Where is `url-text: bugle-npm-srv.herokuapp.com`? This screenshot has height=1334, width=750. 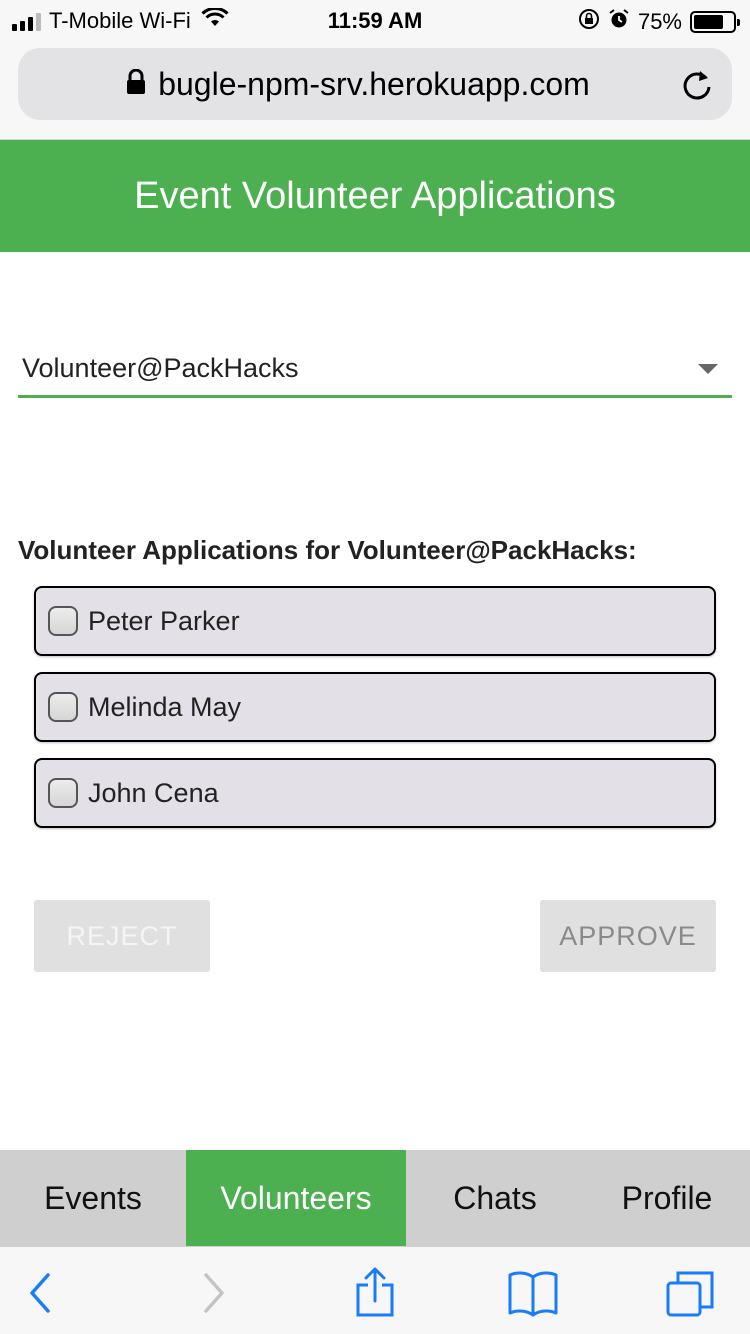 url-text: bugle-npm-srv.herokuapp.com is located at coordinates (374, 83).